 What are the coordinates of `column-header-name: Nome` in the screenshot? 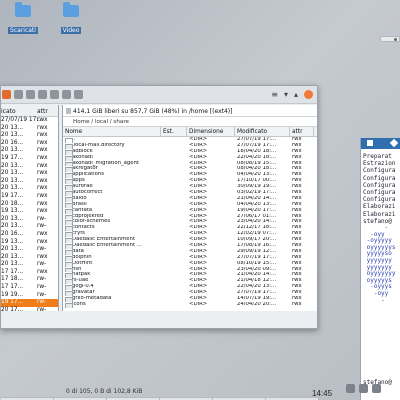 It's located at (112, 131).